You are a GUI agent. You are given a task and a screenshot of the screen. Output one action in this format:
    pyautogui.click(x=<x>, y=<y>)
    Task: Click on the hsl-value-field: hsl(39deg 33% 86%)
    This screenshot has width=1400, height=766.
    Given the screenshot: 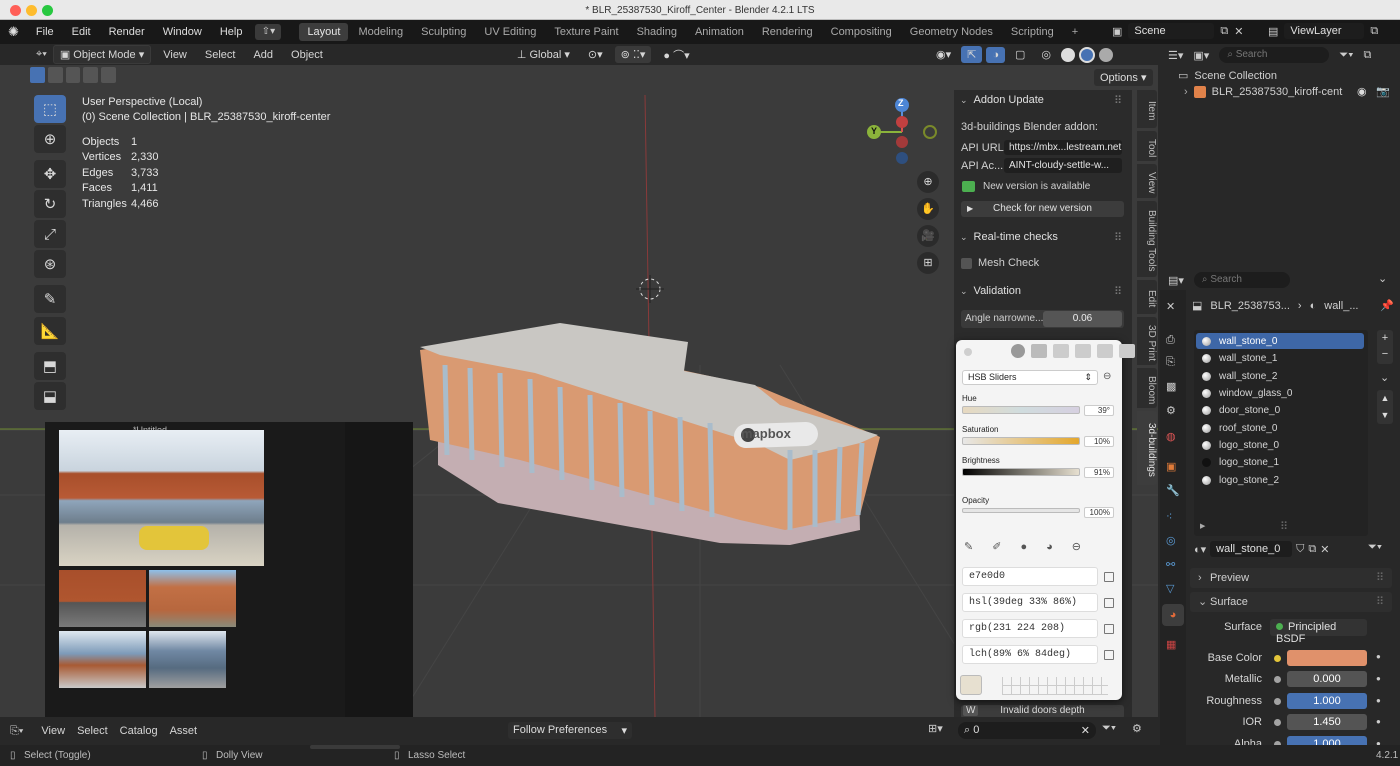 What is the action you would take?
    pyautogui.click(x=1030, y=602)
    